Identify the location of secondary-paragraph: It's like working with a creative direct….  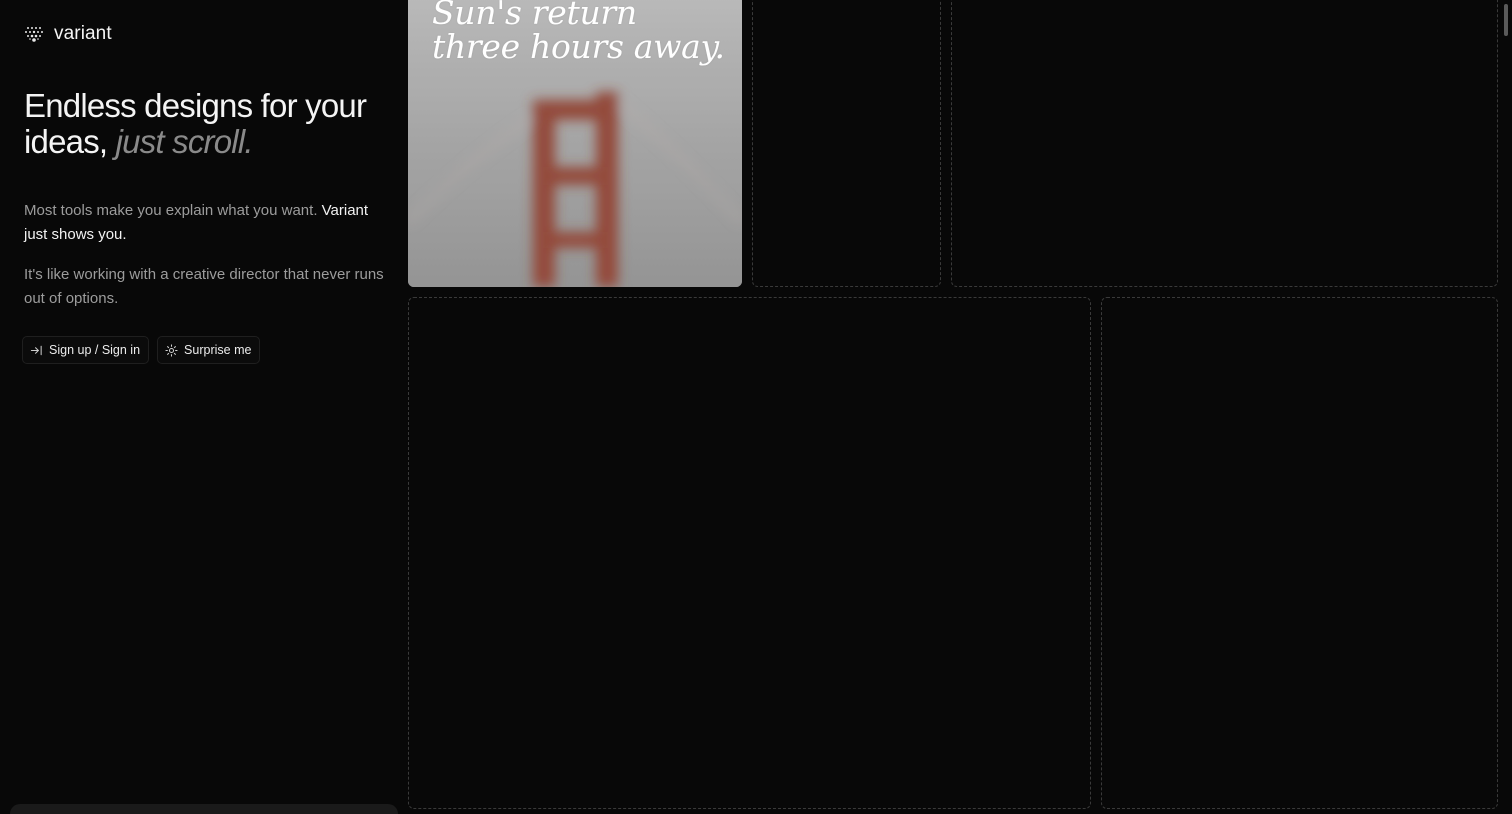
(204, 286).